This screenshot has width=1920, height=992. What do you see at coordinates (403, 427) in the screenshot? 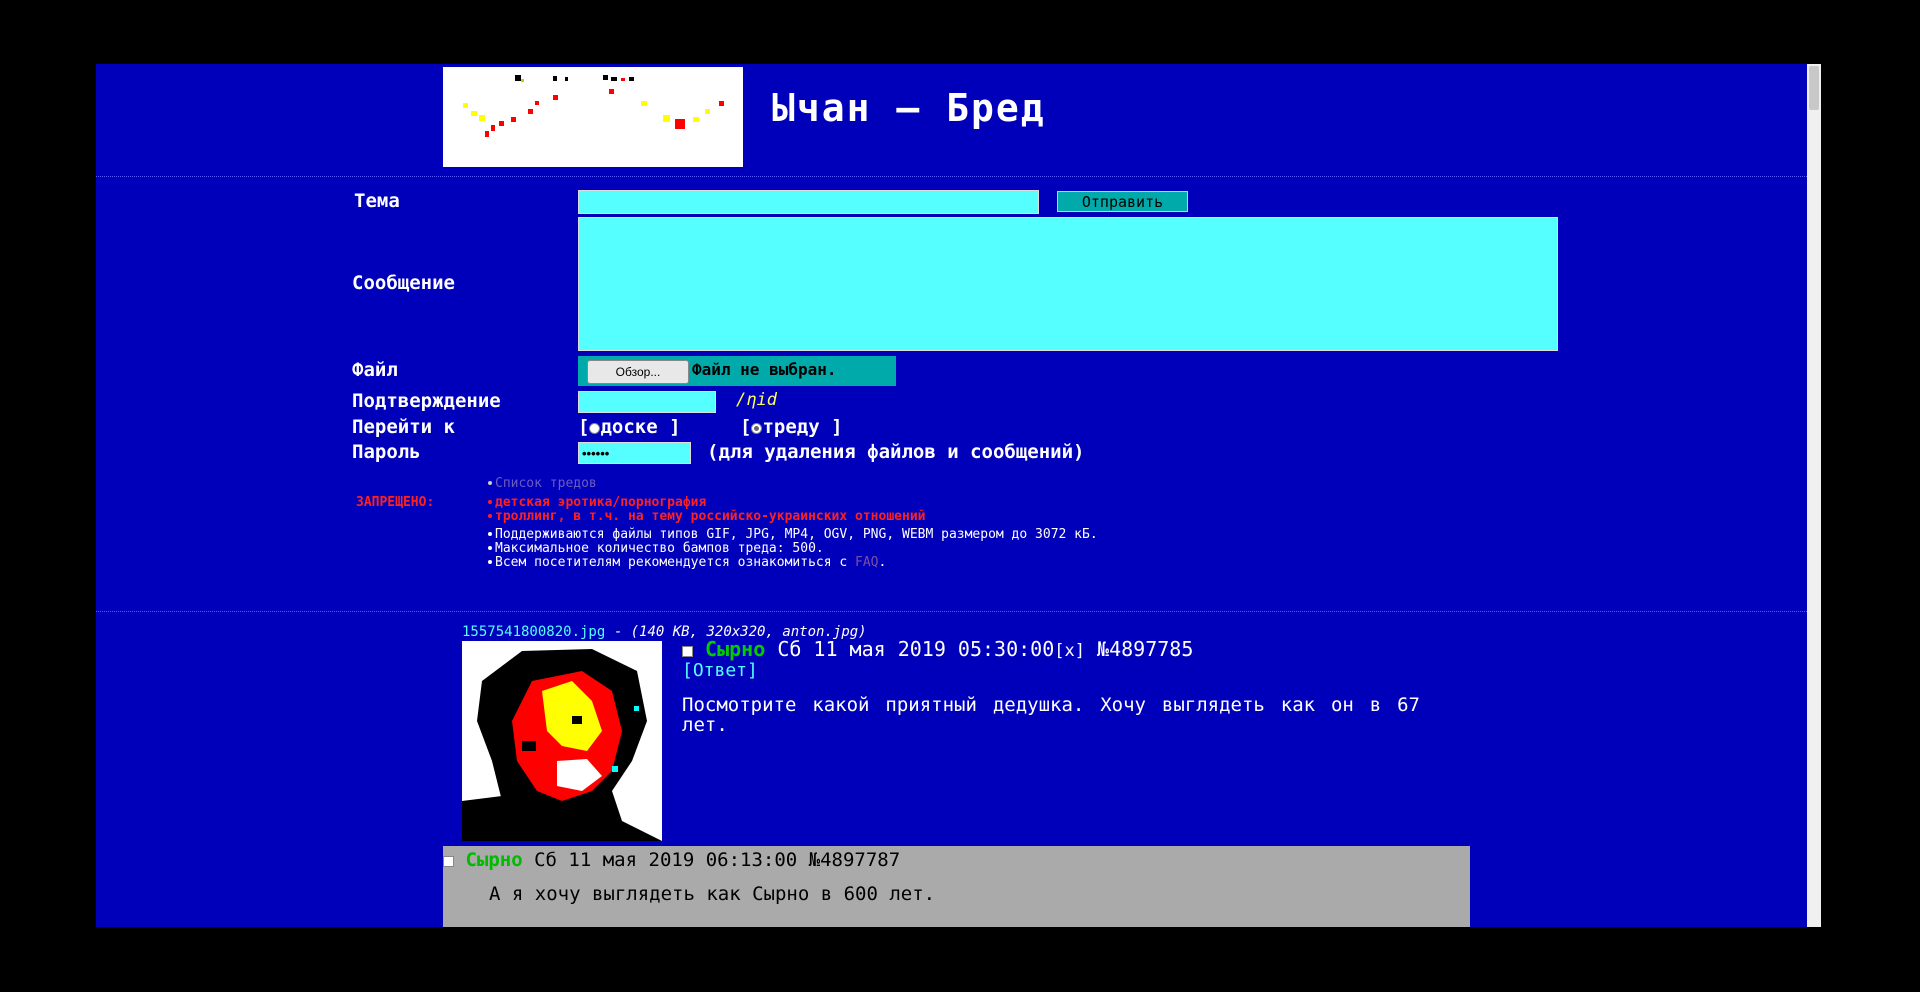
I see `goto-label: Перейти к` at bounding box center [403, 427].